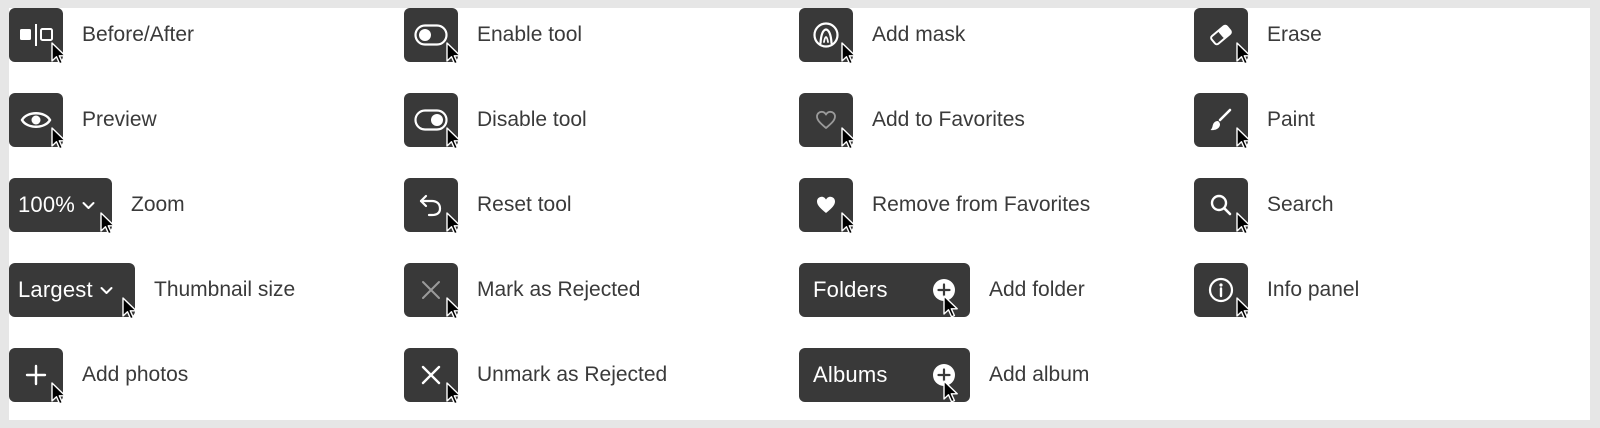  I want to click on preview-button, so click(36, 120).